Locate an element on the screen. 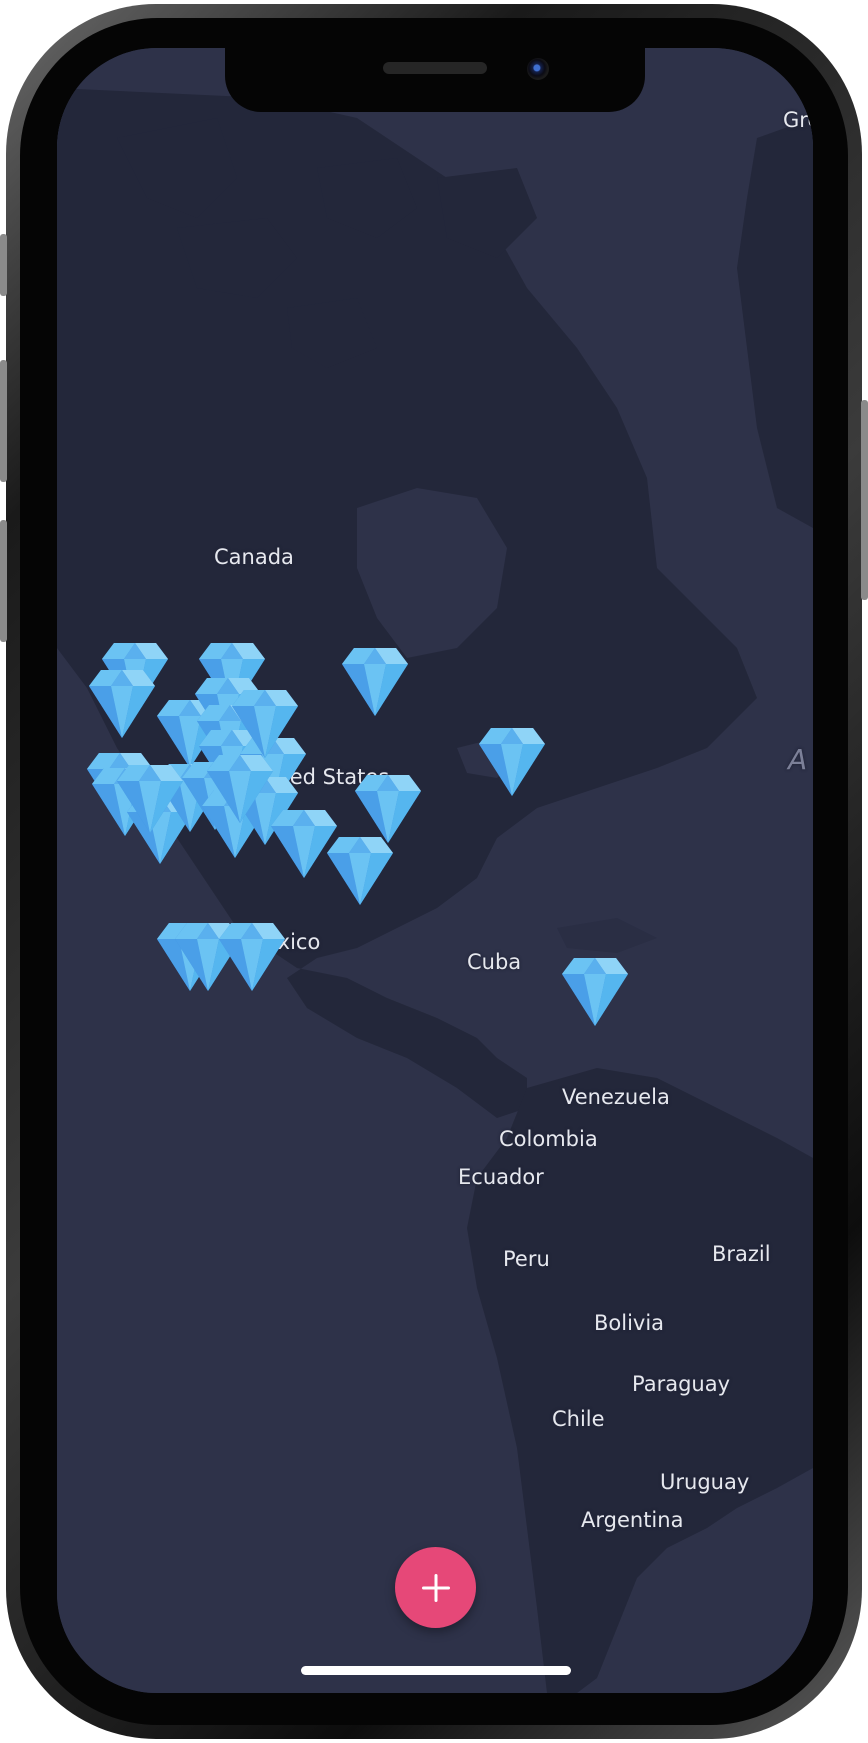  home-indicator is located at coordinates (436, 1670).